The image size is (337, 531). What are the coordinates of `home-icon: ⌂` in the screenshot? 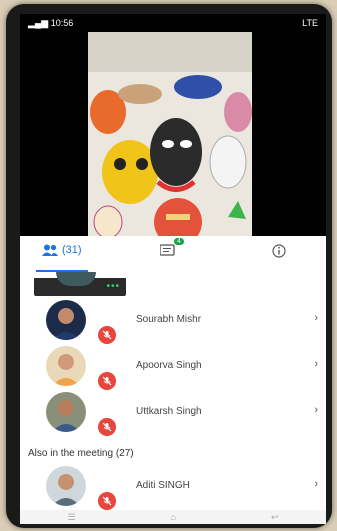 It's located at (173, 517).